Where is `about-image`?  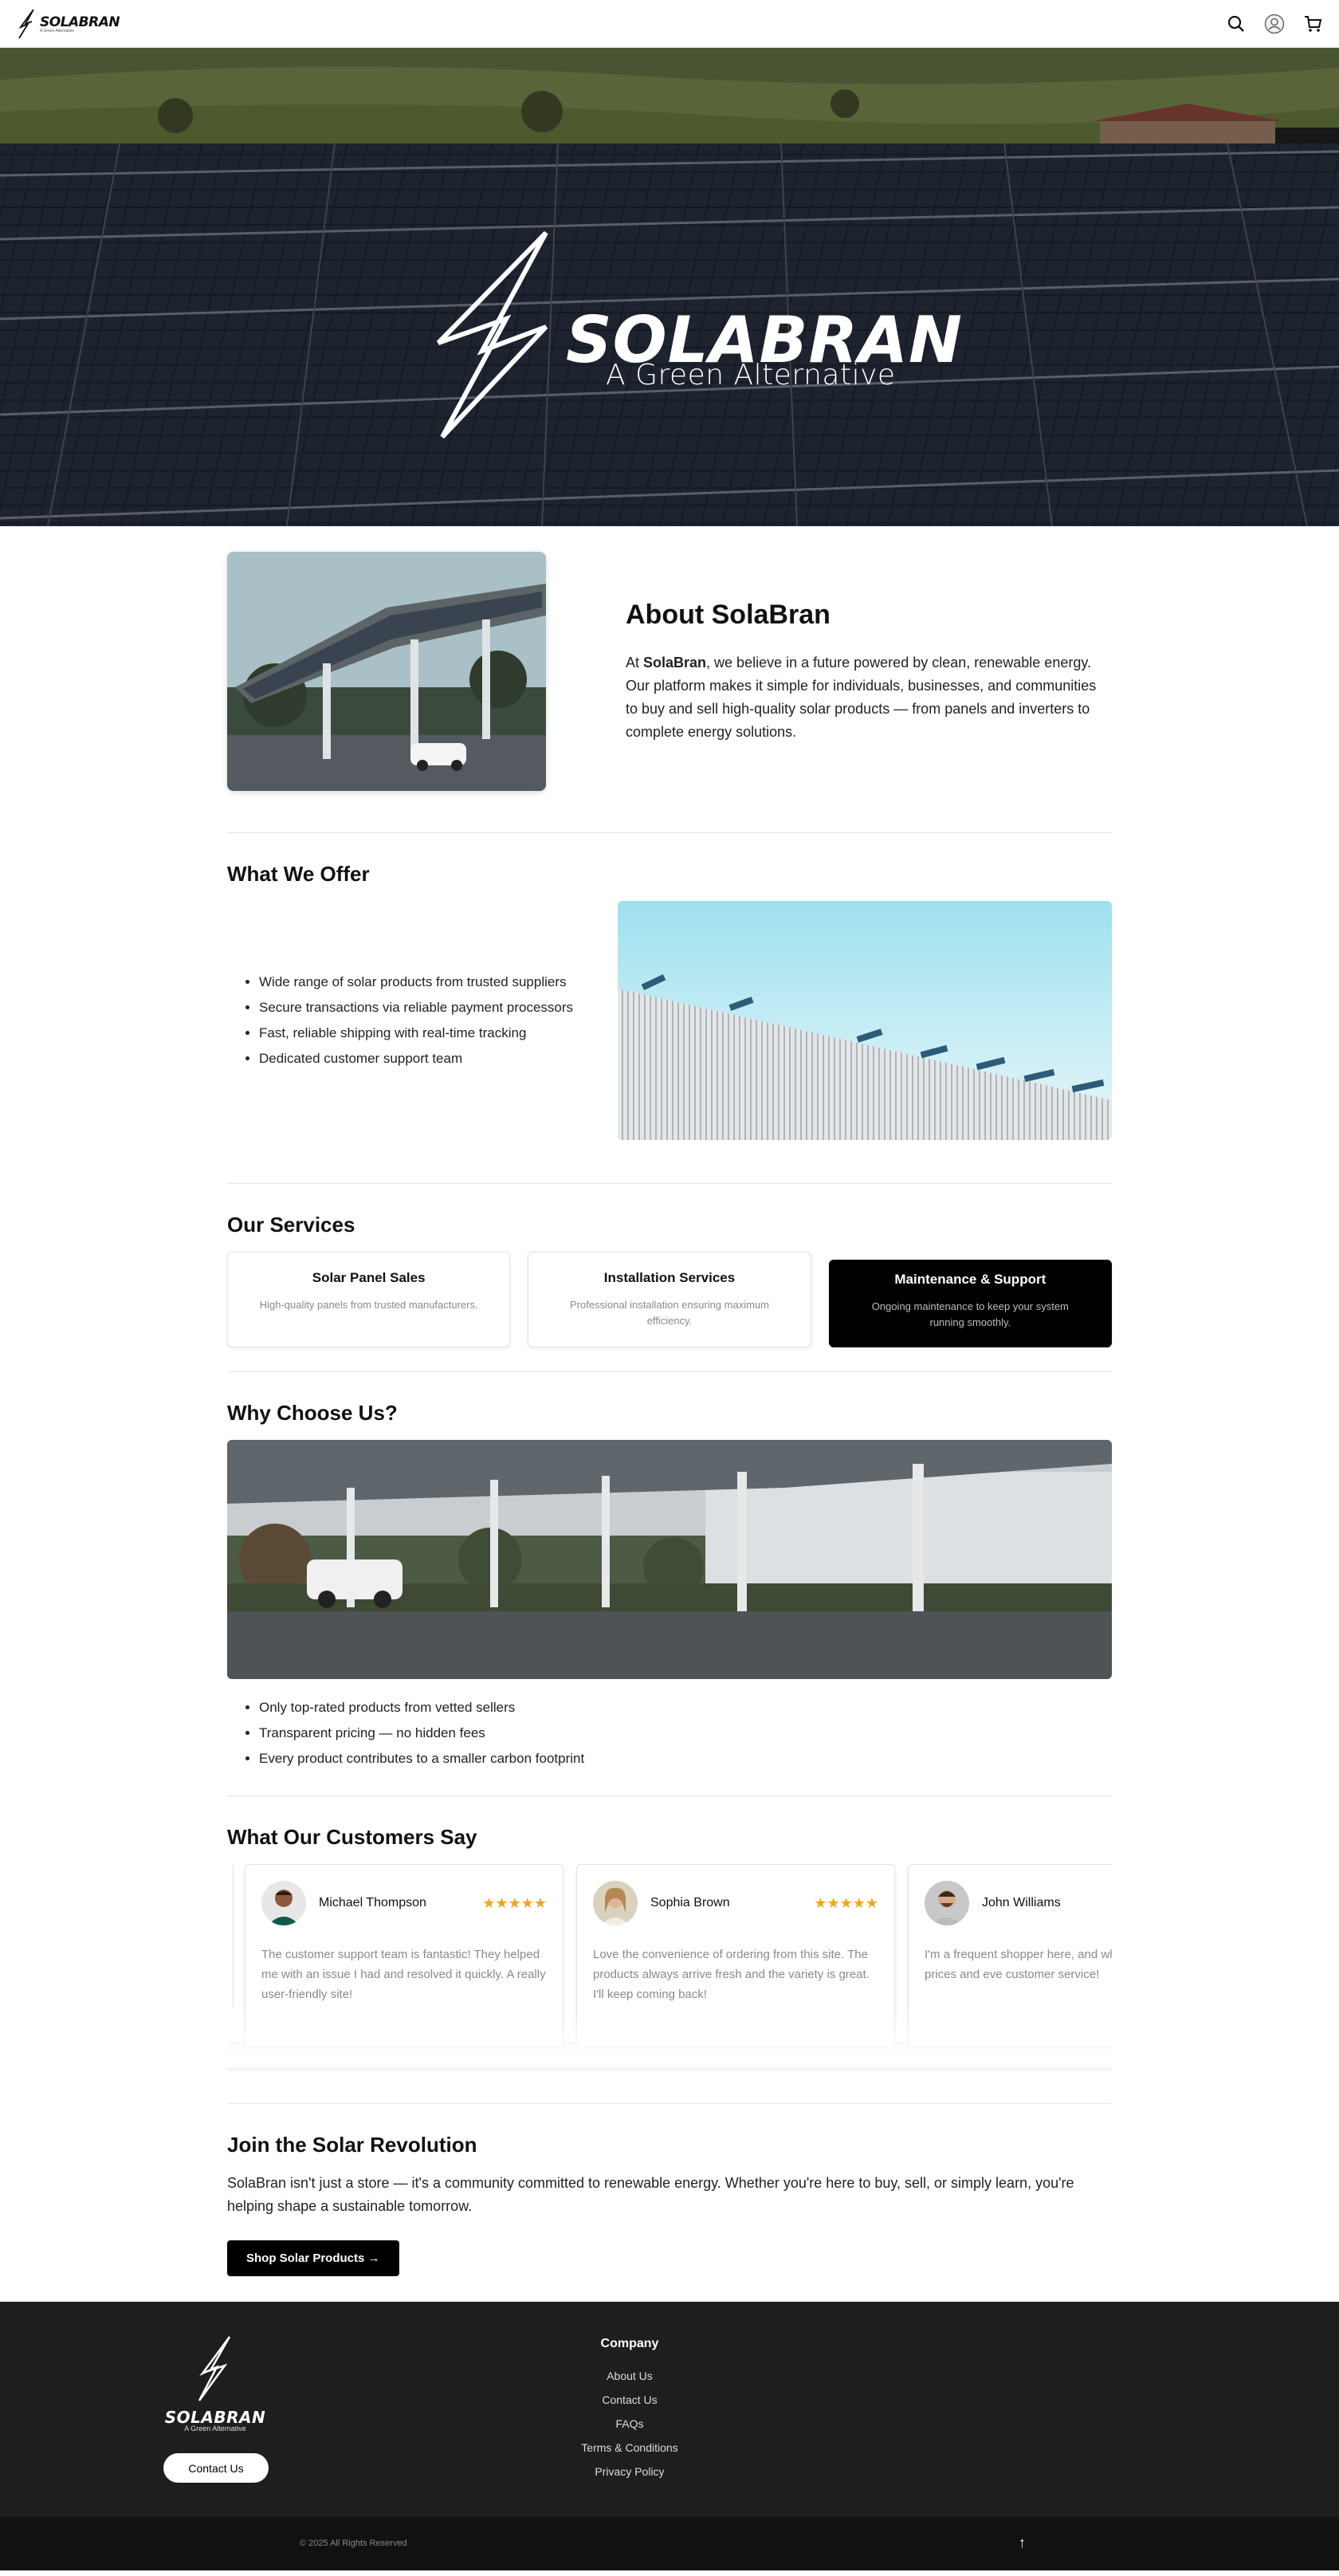
about-image is located at coordinates (386, 672).